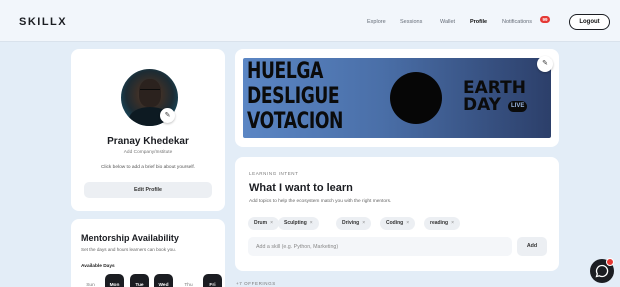 This screenshot has width=620, height=287. What do you see at coordinates (416, 98) in the screenshot?
I see `black-circle-graphic` at bounding box center [416, 98].